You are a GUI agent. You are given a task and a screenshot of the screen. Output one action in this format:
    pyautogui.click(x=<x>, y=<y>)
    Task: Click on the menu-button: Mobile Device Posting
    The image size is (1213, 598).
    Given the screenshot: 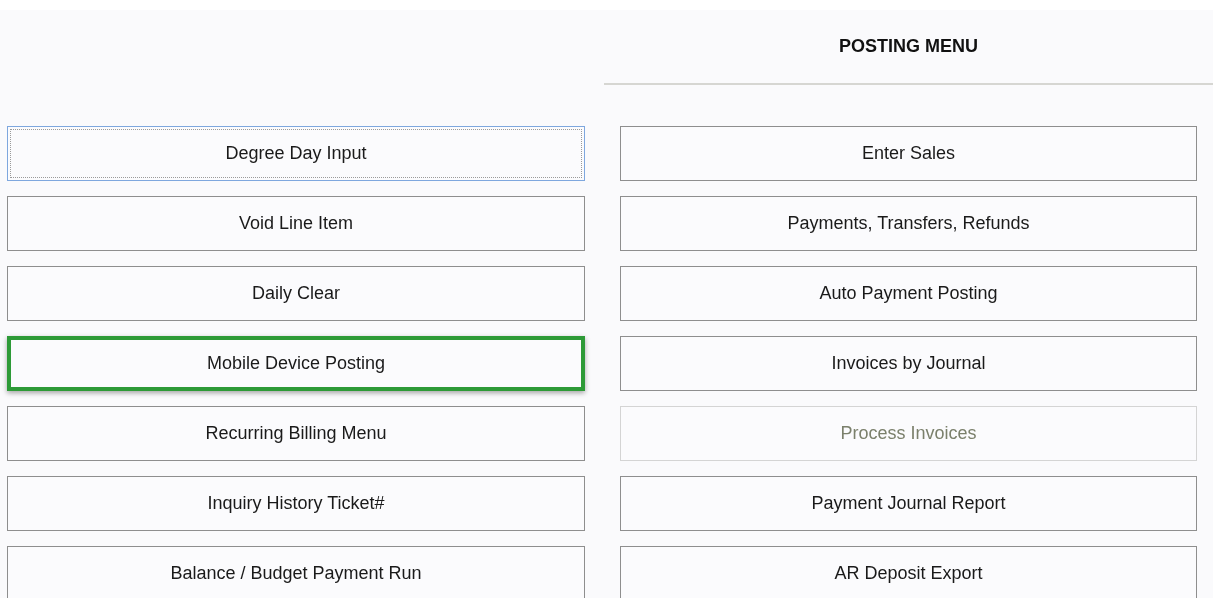 What is the action you would take?
    pyautogui.click(x=296, y=363)
    